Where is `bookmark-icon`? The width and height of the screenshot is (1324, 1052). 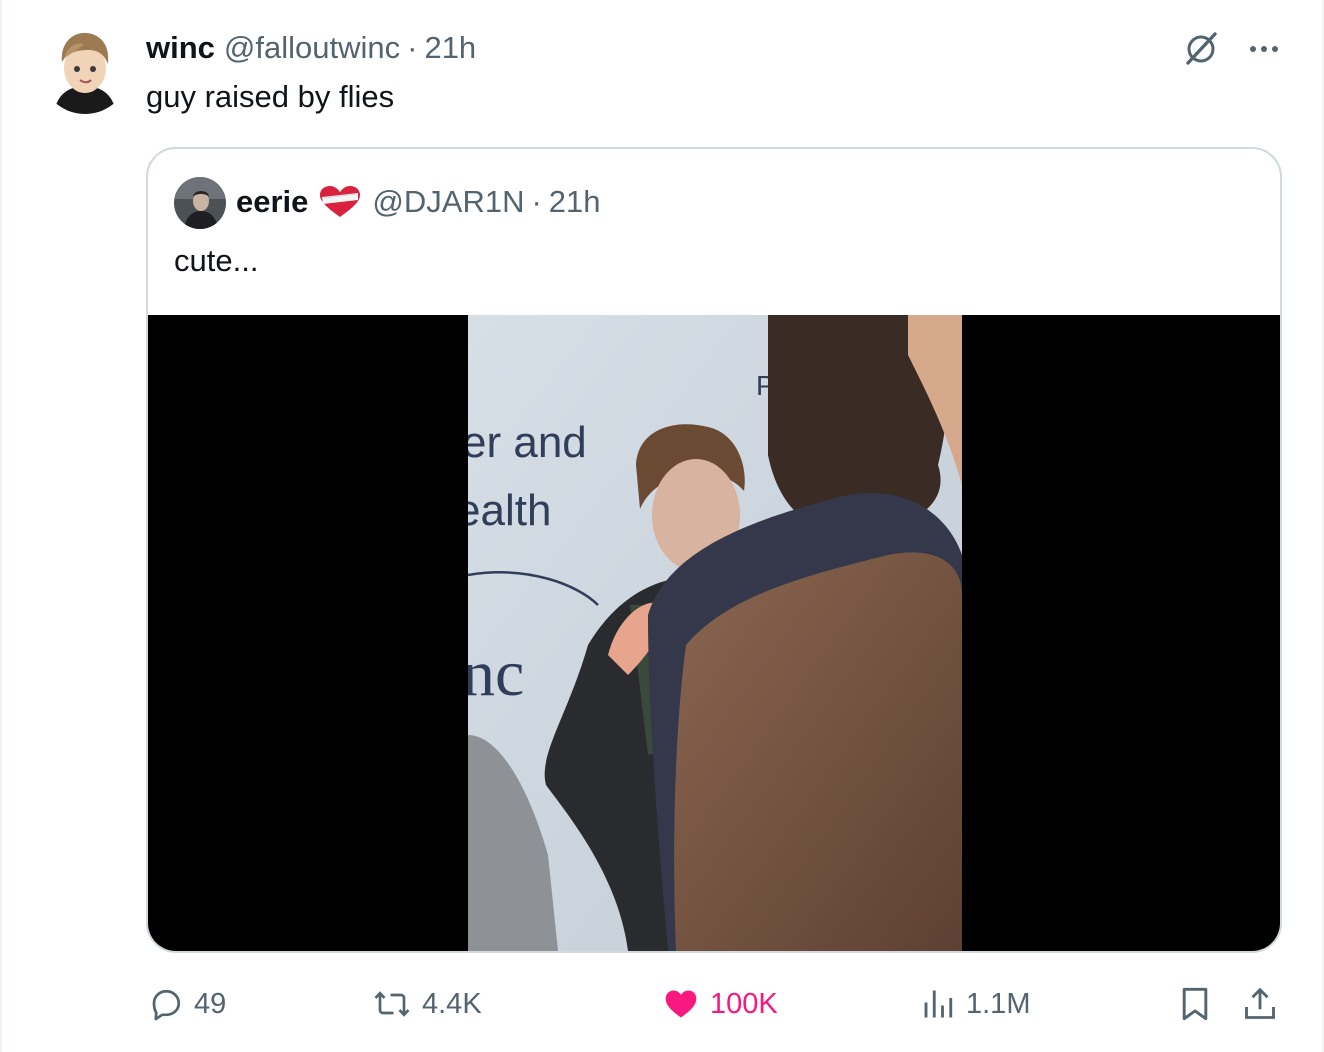
bookmark-icon is located at coordinates (1195, 1004).